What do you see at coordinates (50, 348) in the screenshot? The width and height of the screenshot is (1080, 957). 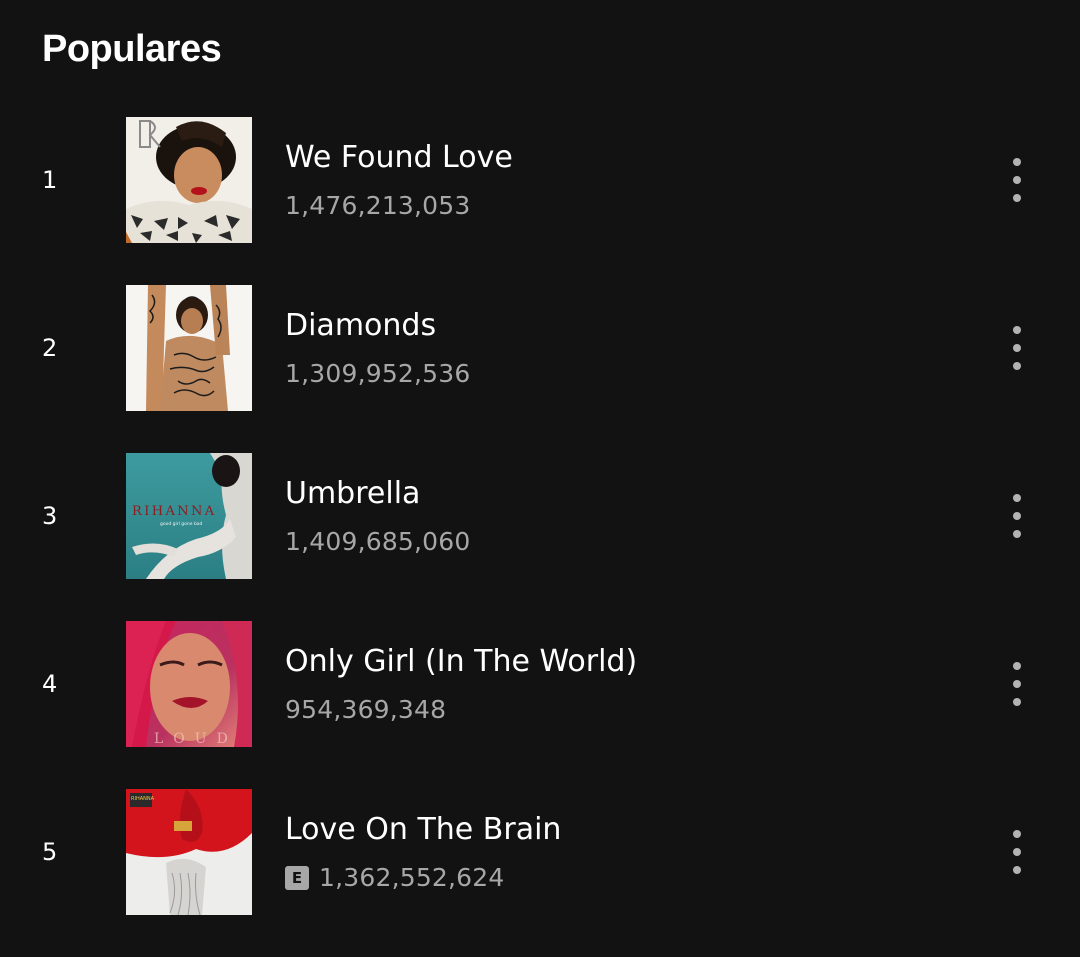 I see `track-rank: 2` at bounding box center [50, 348].